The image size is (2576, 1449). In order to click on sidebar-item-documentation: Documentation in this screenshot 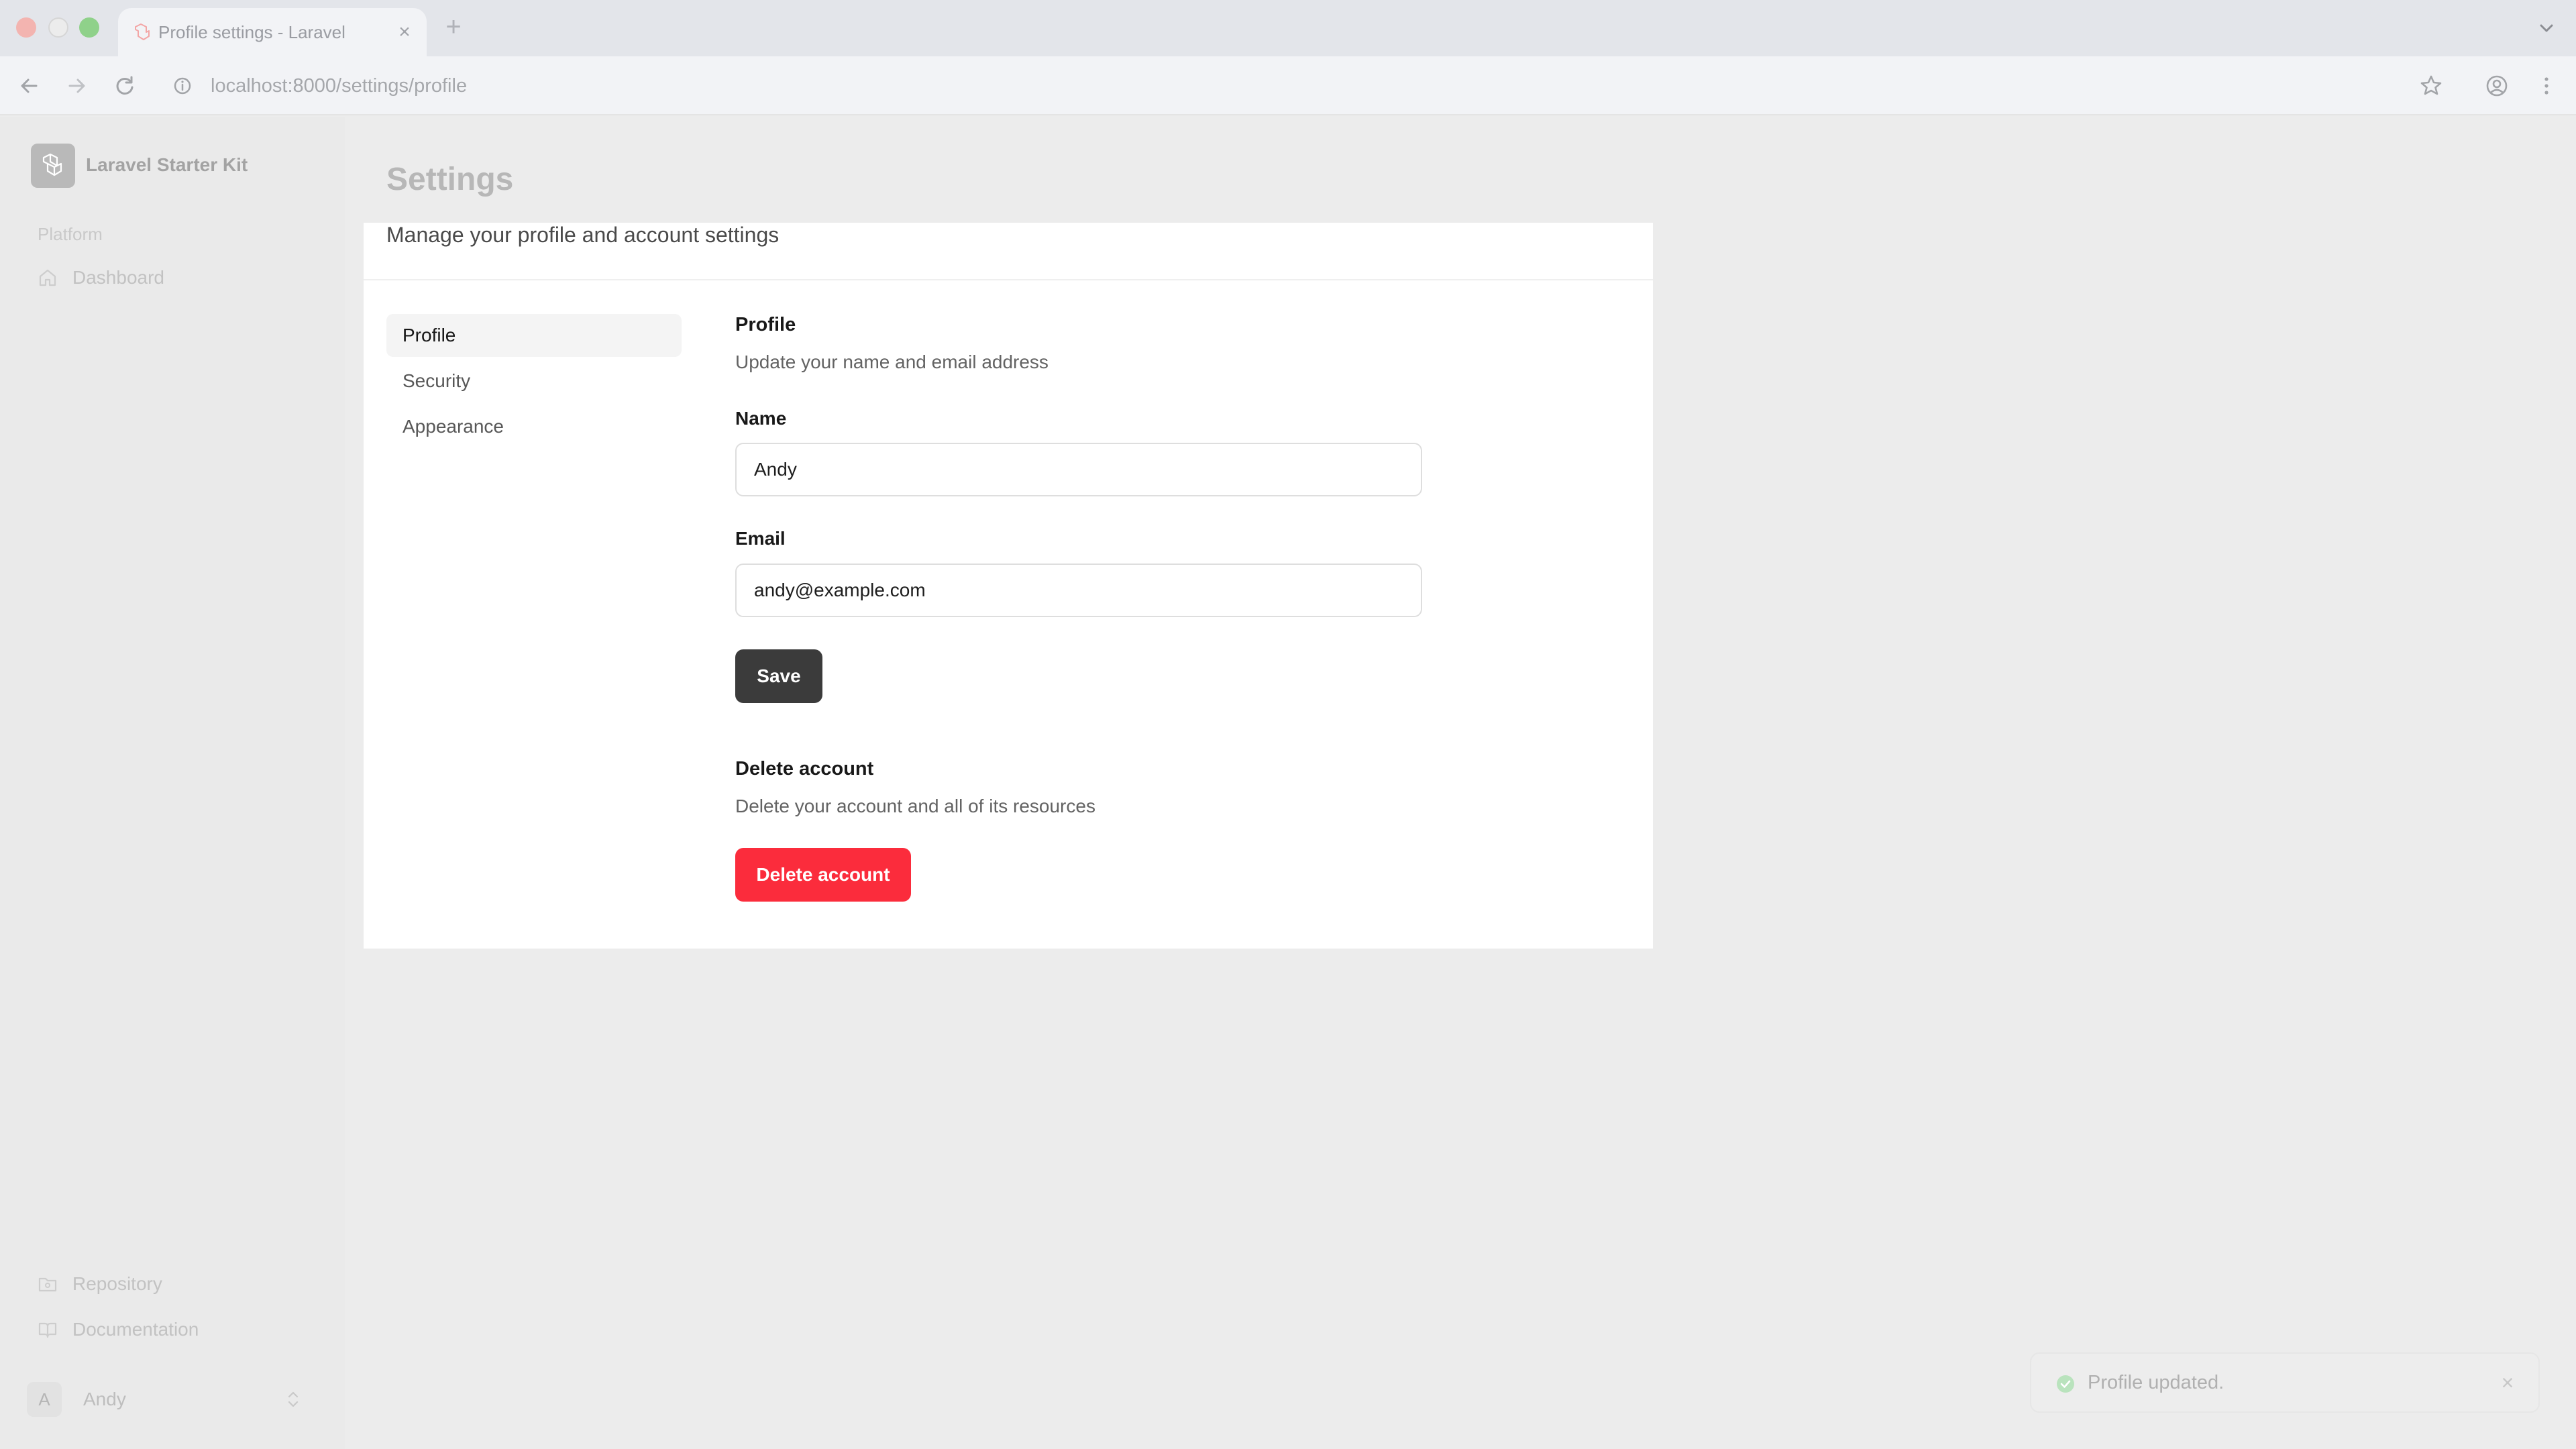, I will do `click(118, 1329)`.